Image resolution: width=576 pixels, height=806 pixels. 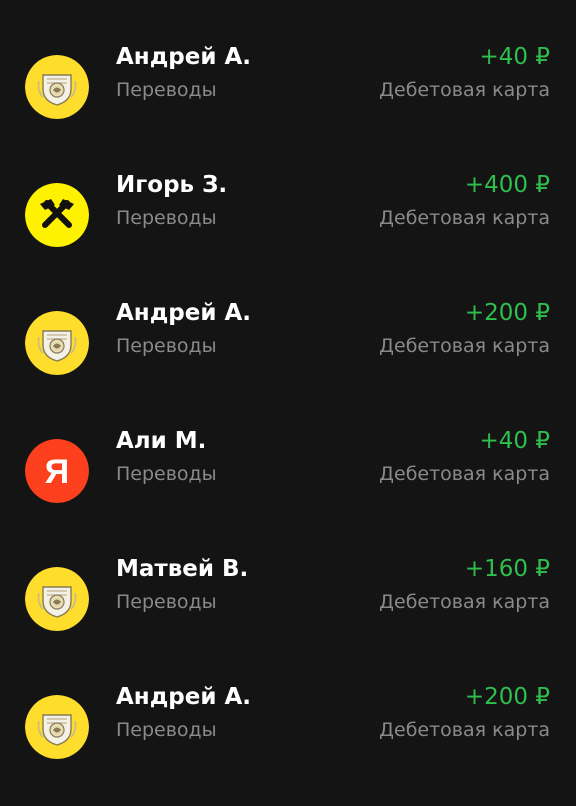 I want to click on transaction-amount: +400 ₽, so click(x=507, y=185).